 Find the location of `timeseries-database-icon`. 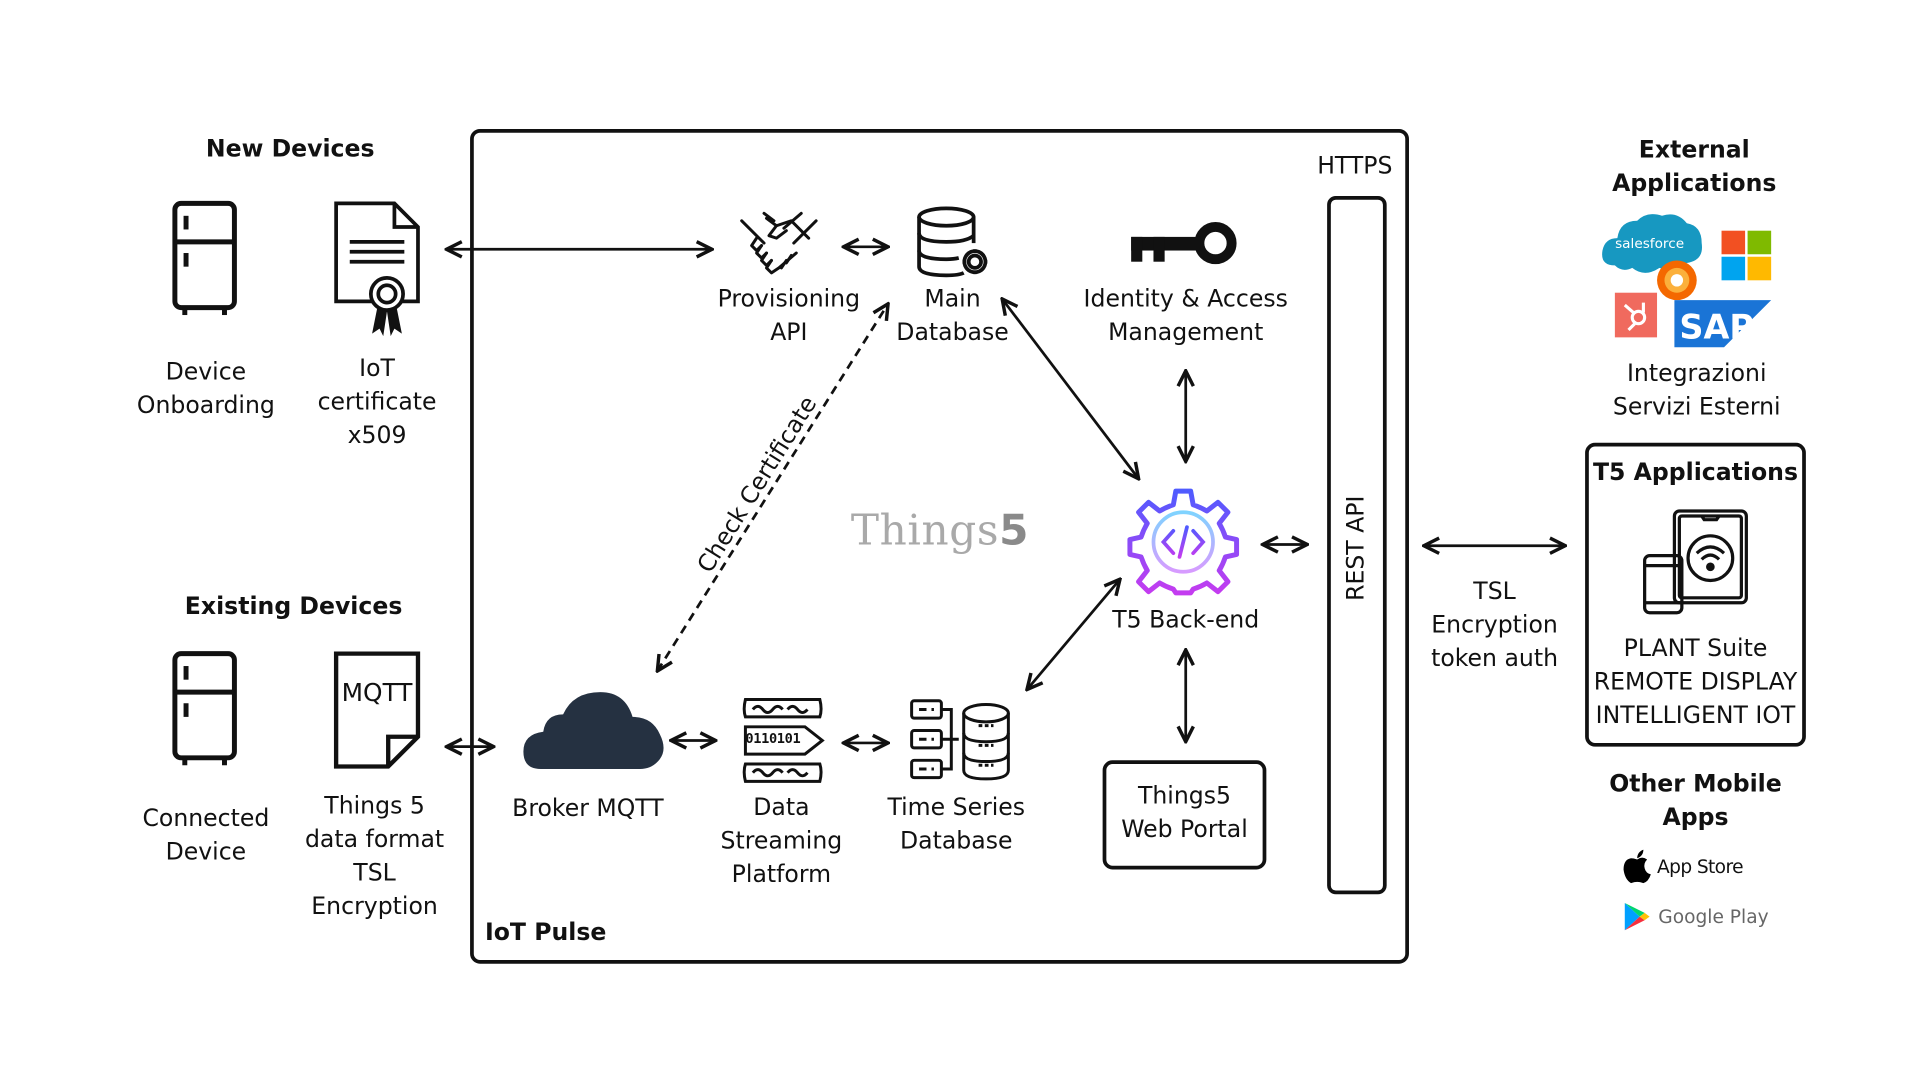

timeseries-database-icon is located at coordinates (960, 740).